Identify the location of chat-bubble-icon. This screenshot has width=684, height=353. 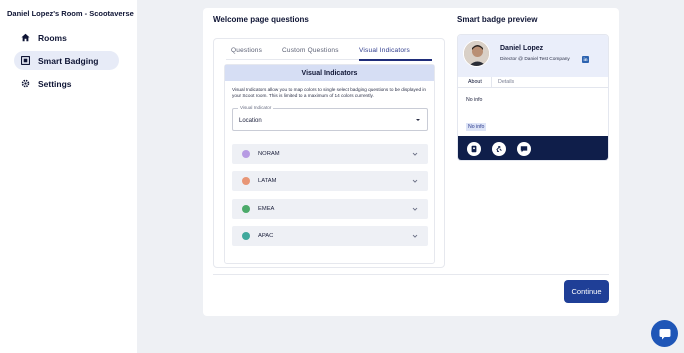
(664, 333).